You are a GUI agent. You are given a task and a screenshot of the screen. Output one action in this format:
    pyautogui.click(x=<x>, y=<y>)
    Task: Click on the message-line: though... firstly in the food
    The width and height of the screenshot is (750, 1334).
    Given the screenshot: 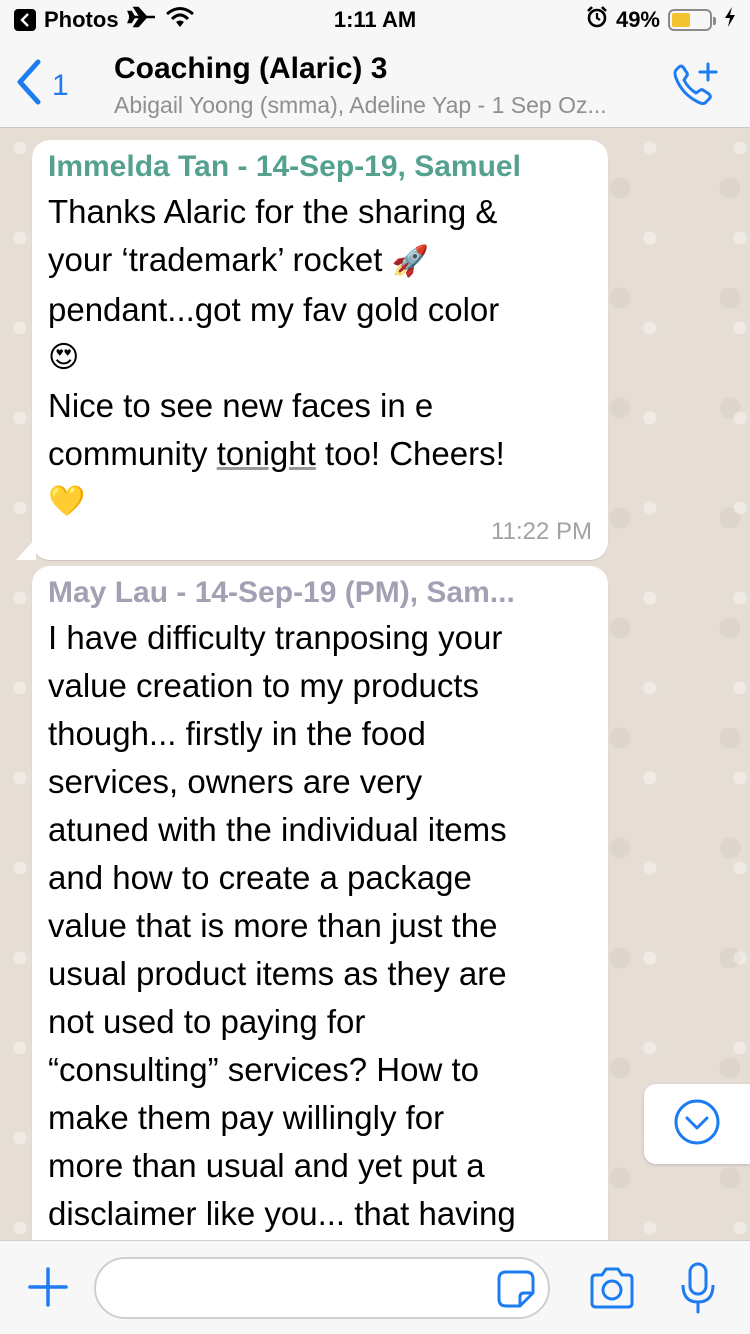 What is the action you would take?
    pyautogui.click(x=237, y=733)
    